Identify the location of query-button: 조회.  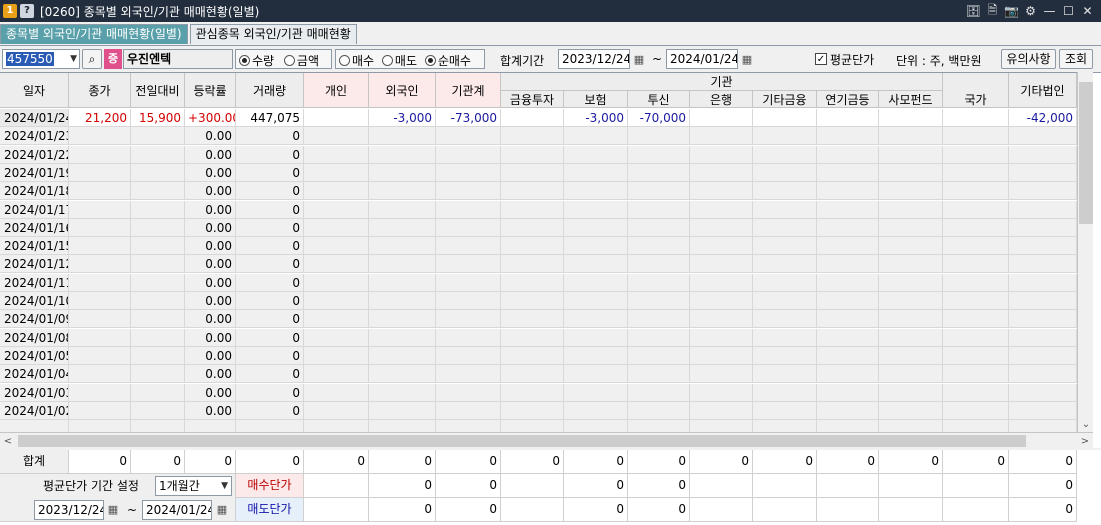
(1076, 59).